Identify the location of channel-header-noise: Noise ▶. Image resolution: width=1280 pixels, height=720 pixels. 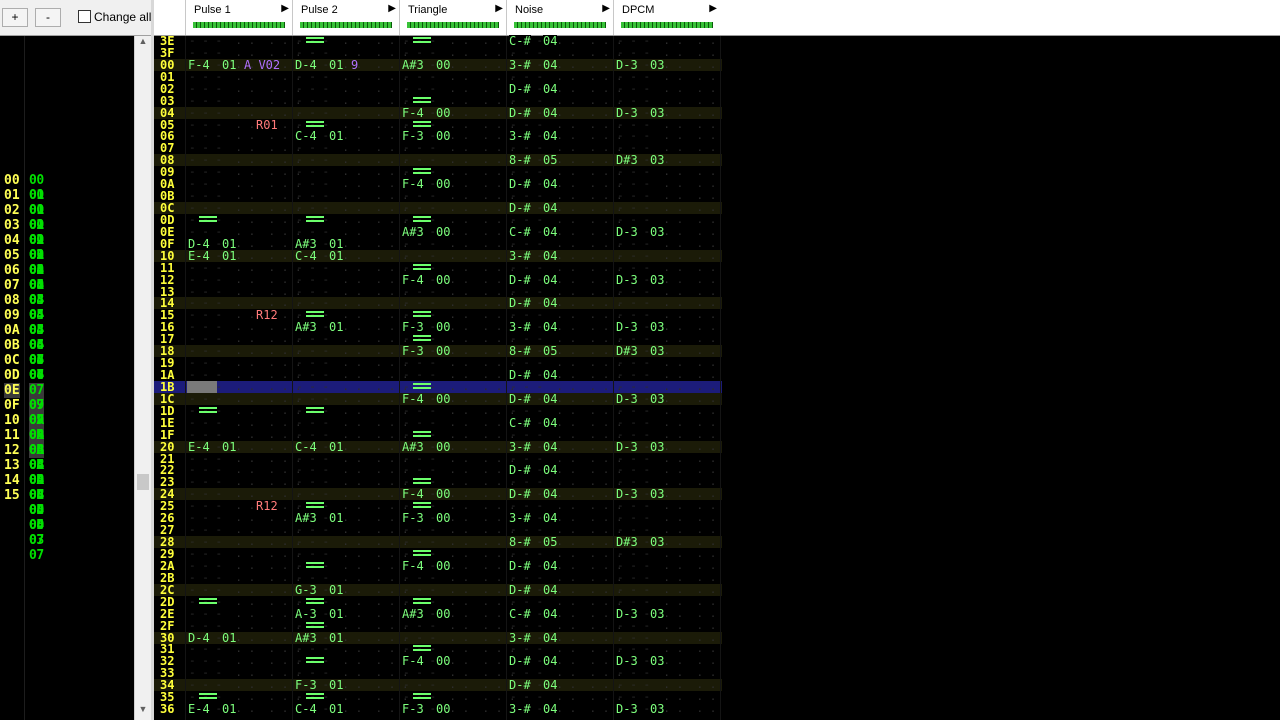
(560, 17).